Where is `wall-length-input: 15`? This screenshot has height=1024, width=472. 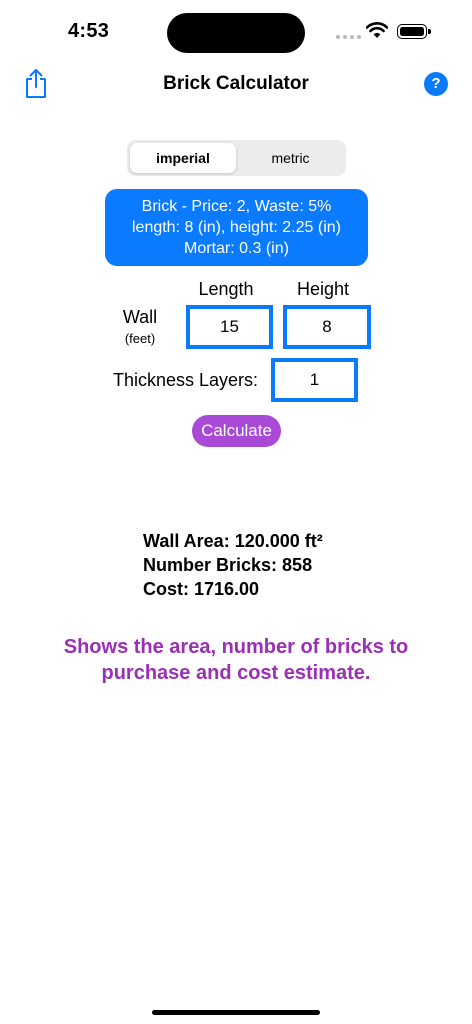
wall-length-input: 15 is located at coordinates (229, 327).